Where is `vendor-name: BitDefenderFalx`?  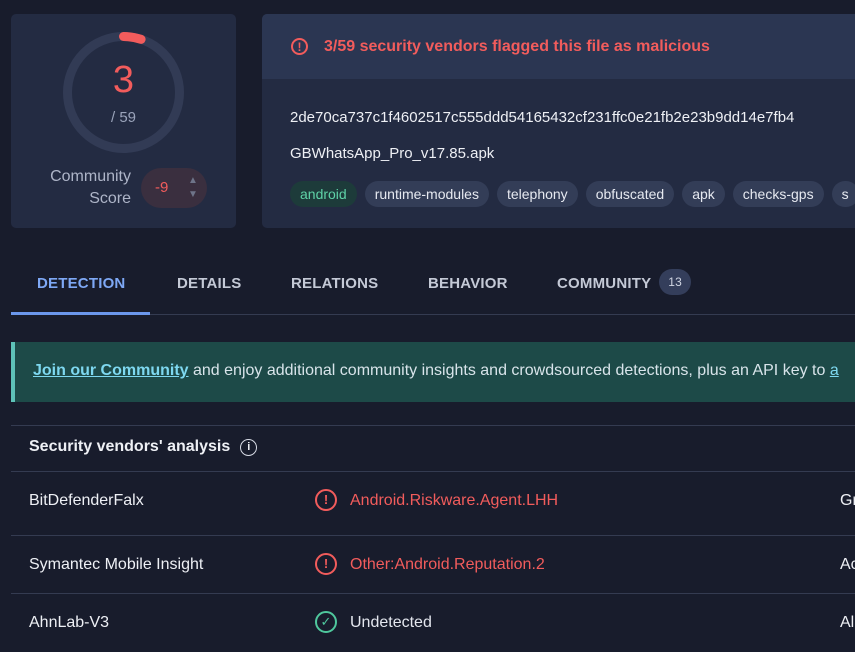 vendor-name: BitDefenderFalx is located at coordinates (86, 500).